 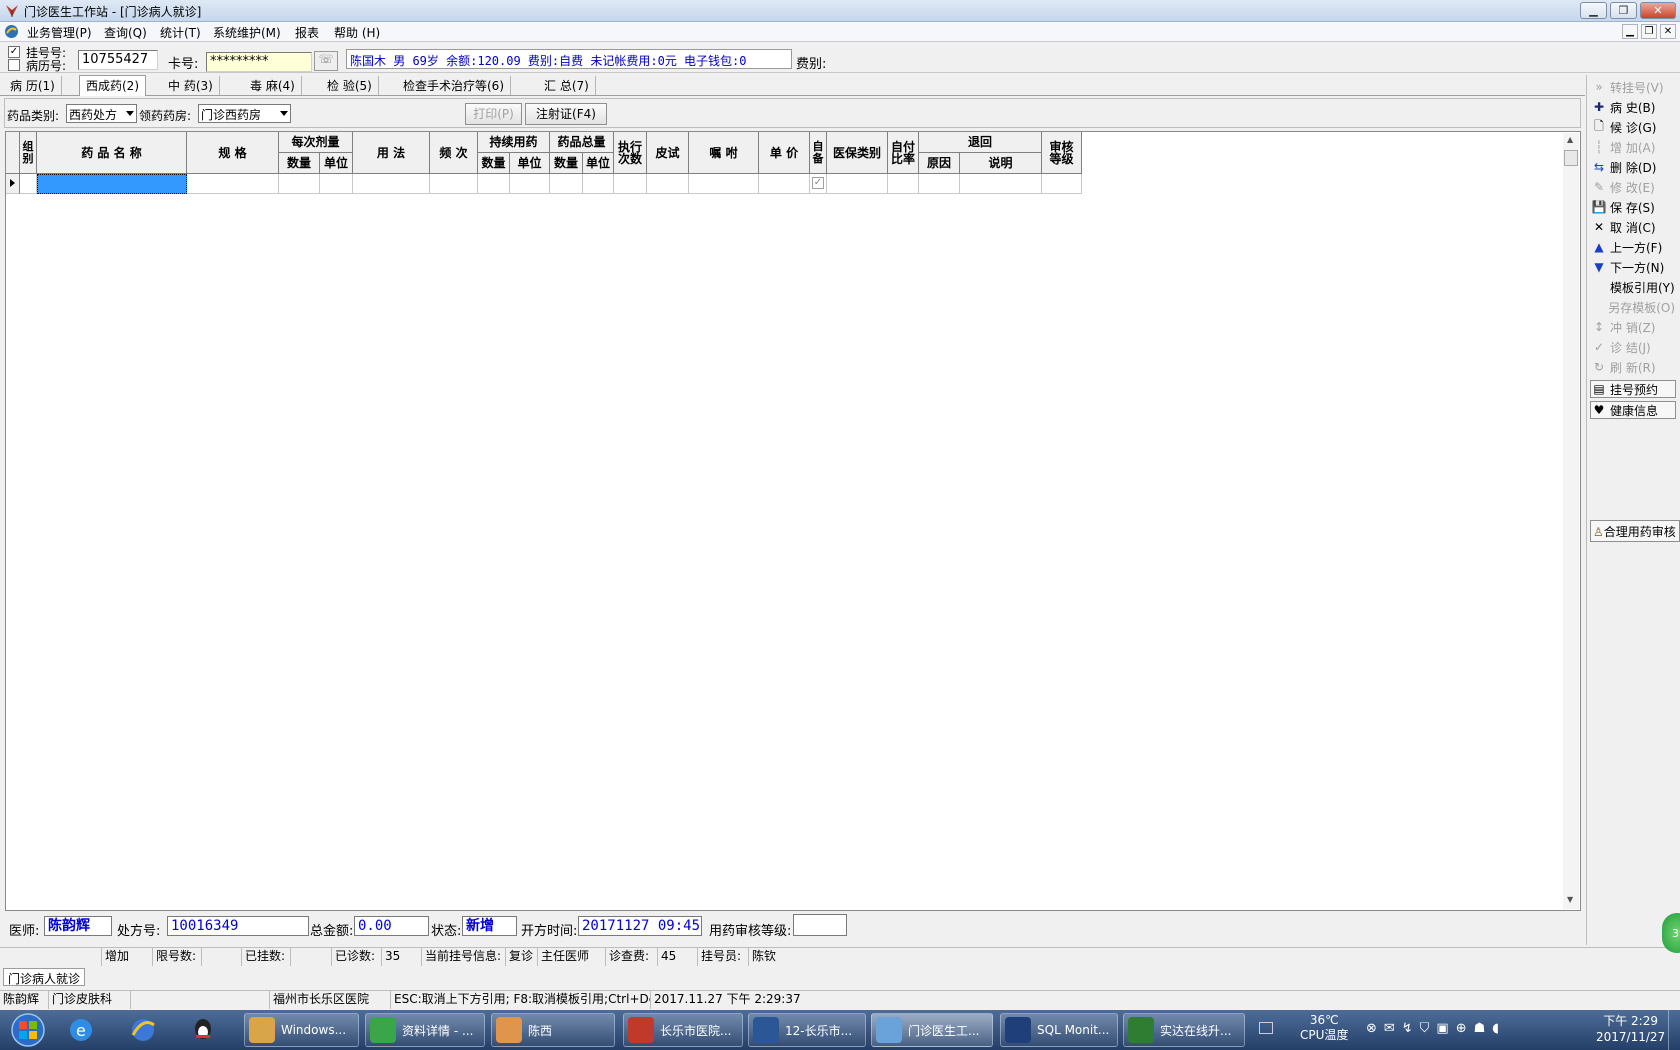 I want to click on status-seen-value: 35, so click(x=402, y=957).